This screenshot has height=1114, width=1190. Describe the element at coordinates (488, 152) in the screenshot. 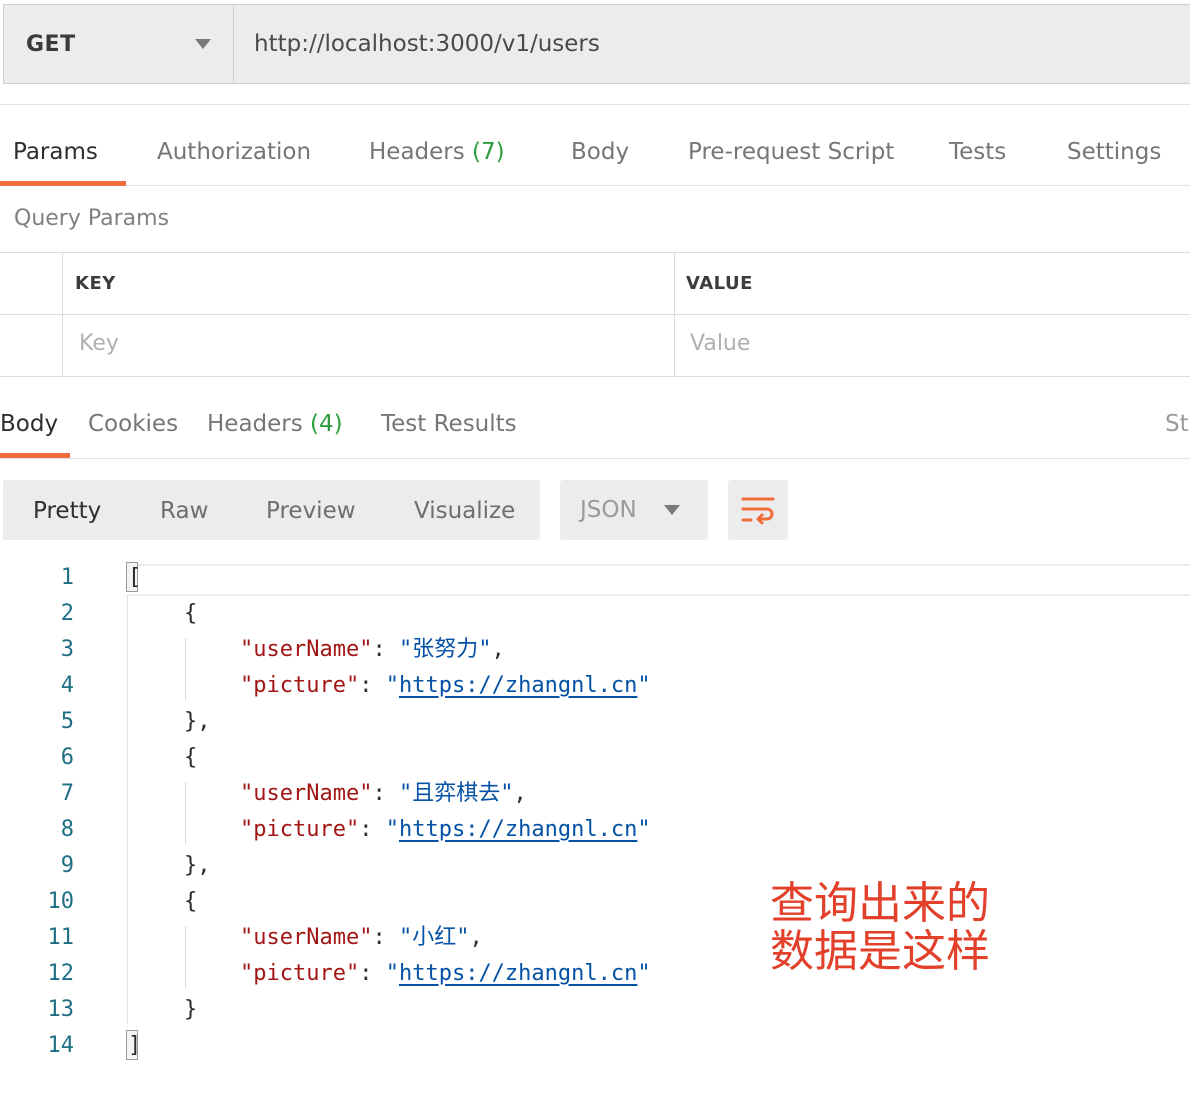

I see `tab-count: (7)` at that location.